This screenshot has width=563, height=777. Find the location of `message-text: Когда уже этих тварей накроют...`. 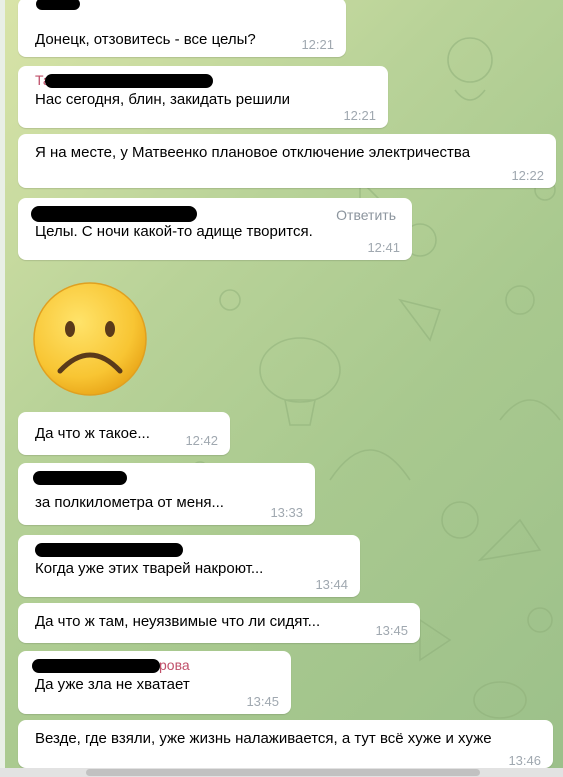

message-text: Когда уже этих тварей накроют... is located at coordinates (149, 568).